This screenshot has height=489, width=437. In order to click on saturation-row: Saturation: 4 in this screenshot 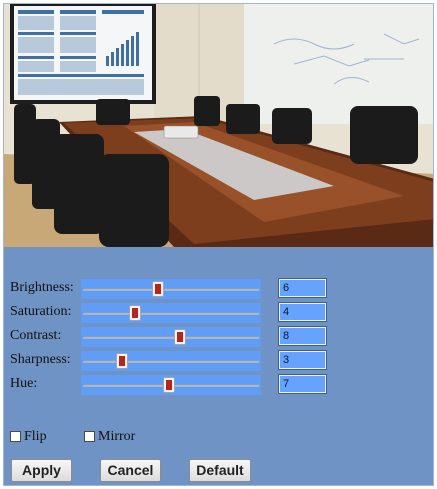, I will do `click(218, 312)`.